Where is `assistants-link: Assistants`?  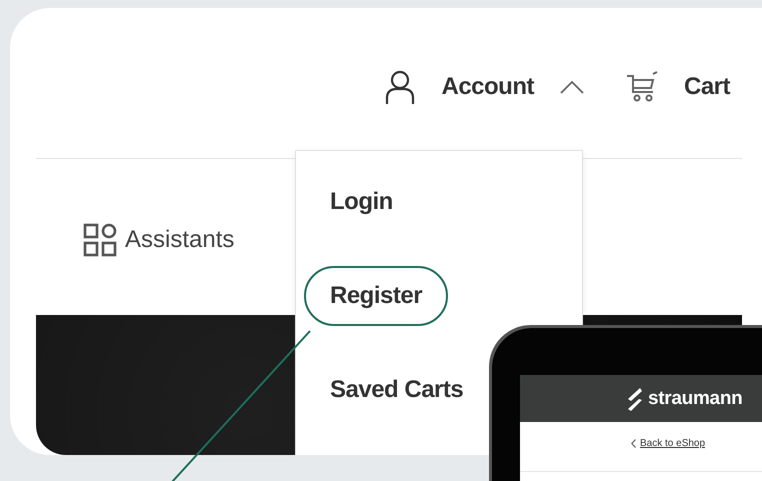 assistants-link: Assistants is located at coordinates (179, 240).